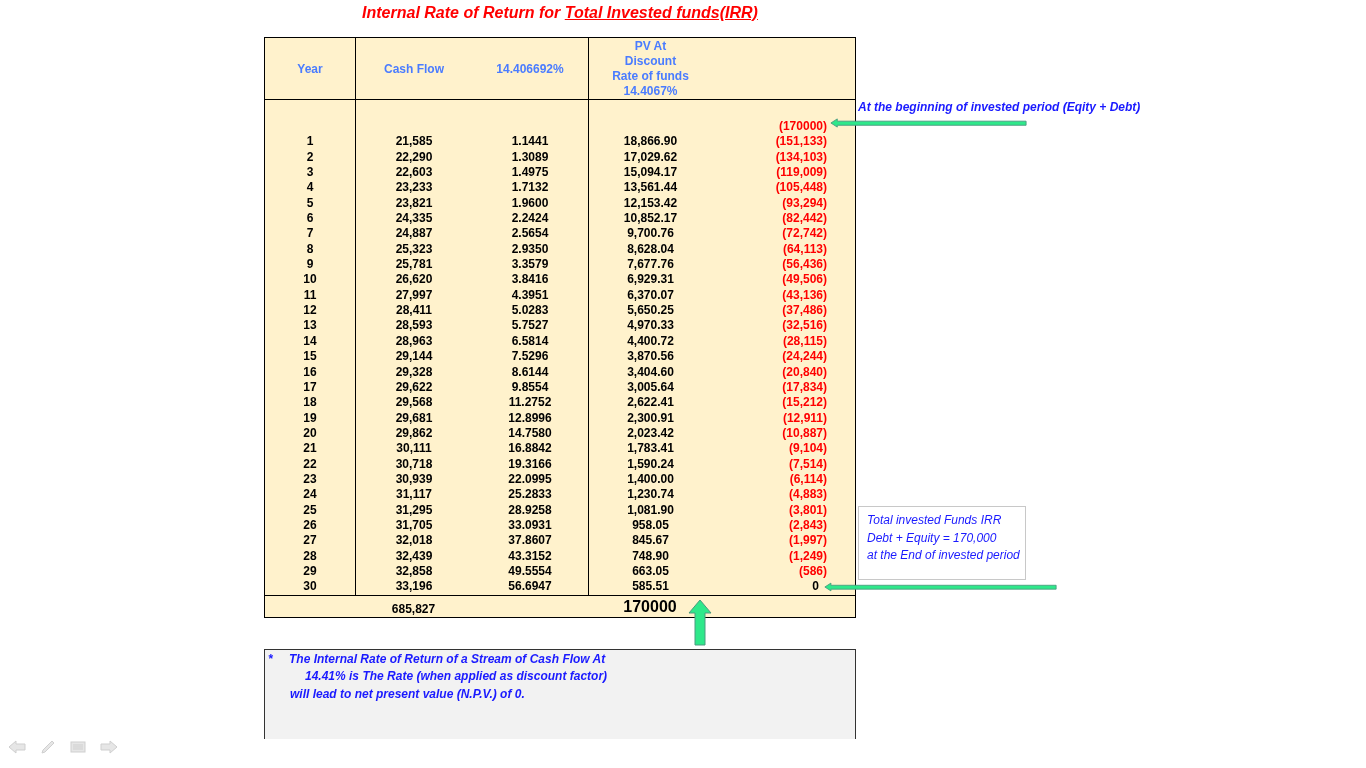 This screenshot has width=1366, height=768. Describe the element at coordinates (414, 478) in the screenshot. I see `table-cell: 30,939` at that location.